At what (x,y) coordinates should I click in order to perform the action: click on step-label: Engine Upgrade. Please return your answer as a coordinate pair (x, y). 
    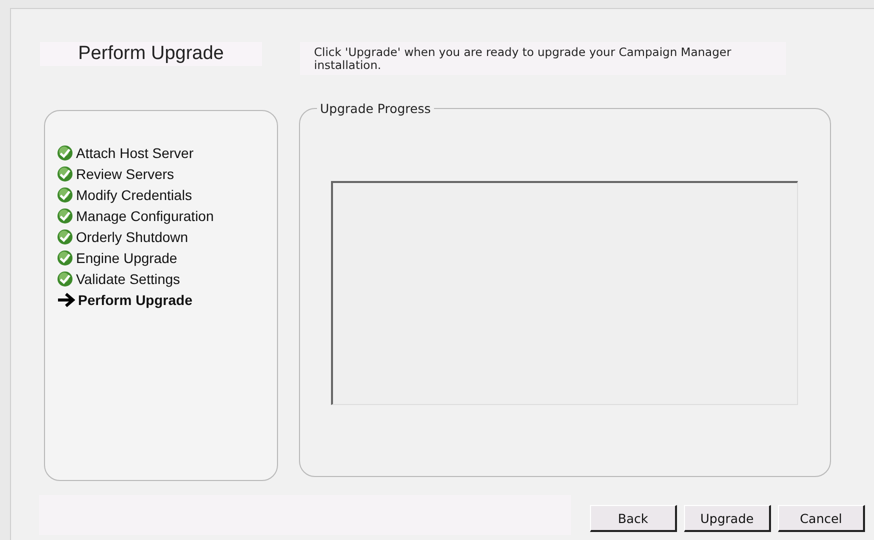
    Looking at the image, I should click on (127, 258).